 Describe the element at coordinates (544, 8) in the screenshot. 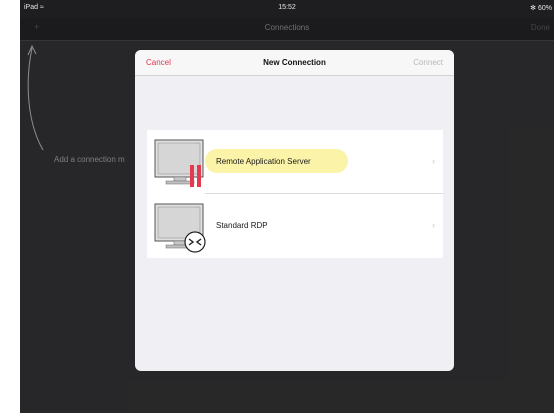

I see `battery-percent: 60%` at that location.